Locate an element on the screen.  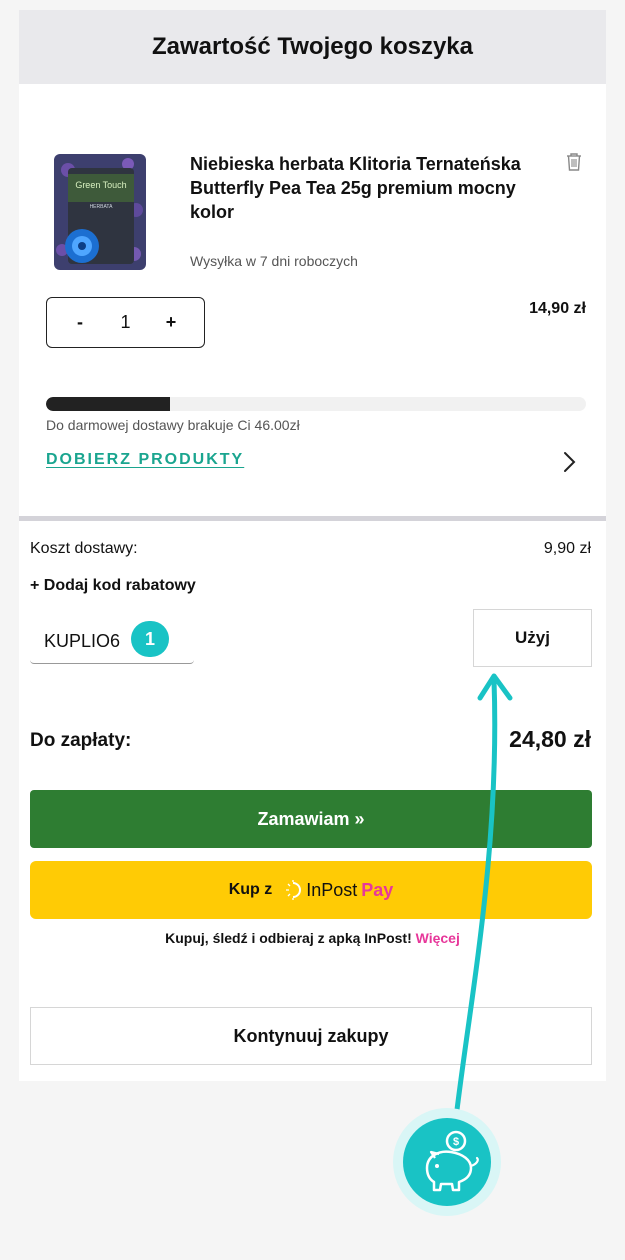
product-image-sublabel: HERBATA is located at coordinates (102, 207).